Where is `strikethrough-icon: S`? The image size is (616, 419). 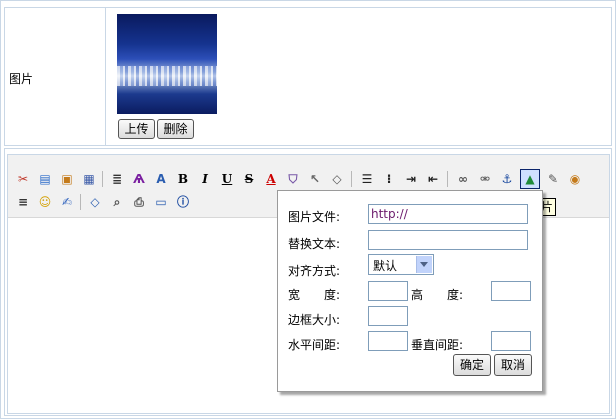
strikethrough-icon: S is located at coordinates (249, 179).